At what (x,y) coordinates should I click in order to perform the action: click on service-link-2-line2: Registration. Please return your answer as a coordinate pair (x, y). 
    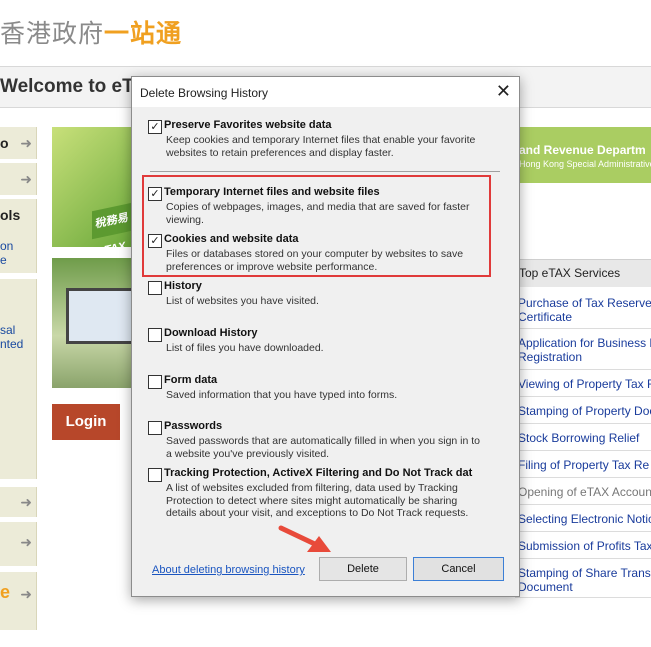
    Looking at the image, I should click on (550, 357).